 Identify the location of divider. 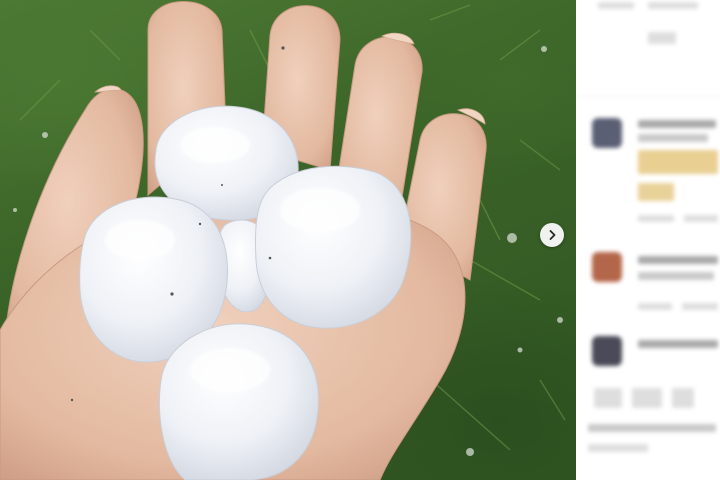
(648, 96).